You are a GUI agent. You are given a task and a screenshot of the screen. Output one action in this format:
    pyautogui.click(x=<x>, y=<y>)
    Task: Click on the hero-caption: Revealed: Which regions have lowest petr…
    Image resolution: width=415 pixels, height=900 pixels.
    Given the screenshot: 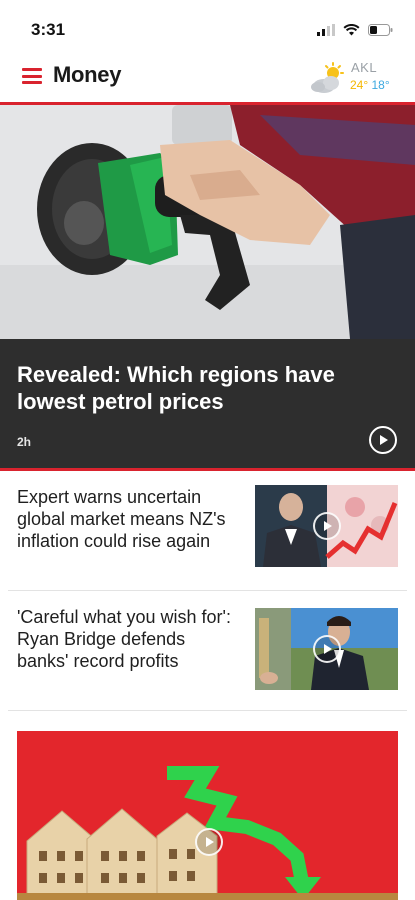 What is the action you would take?
    pyautogui.click(x=207, y=403)
    